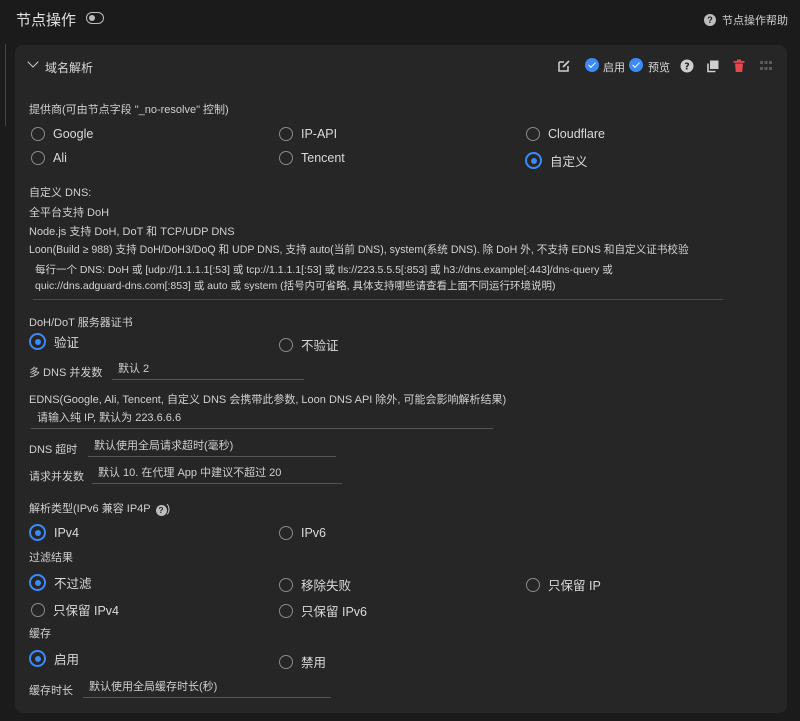 The image size is (800, 721). Describe the element at coordinates (309, 344) in the screenshot. I see `cert-option-no-verify: 不验证` at that location.